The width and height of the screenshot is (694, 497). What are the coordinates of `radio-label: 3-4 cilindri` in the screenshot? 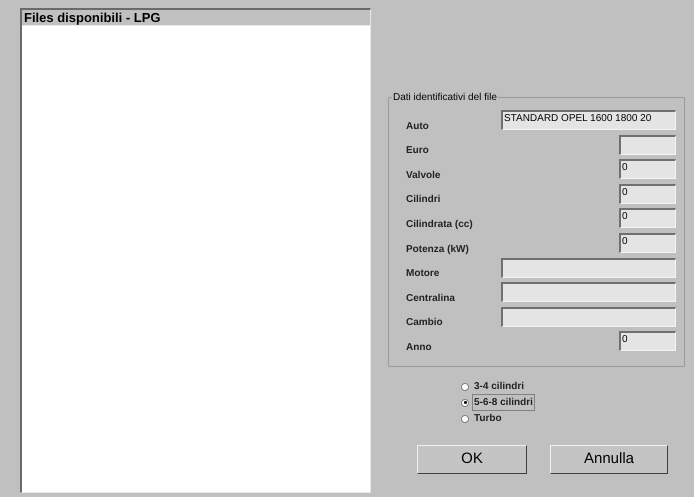 It's located at (499, 387).